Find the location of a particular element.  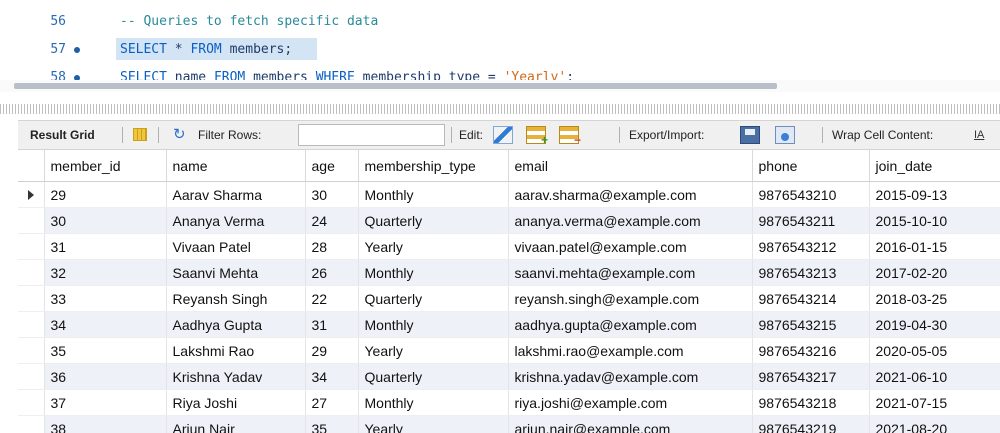

cell-name: Reyansh Singh is located at coordinates (236, 298).